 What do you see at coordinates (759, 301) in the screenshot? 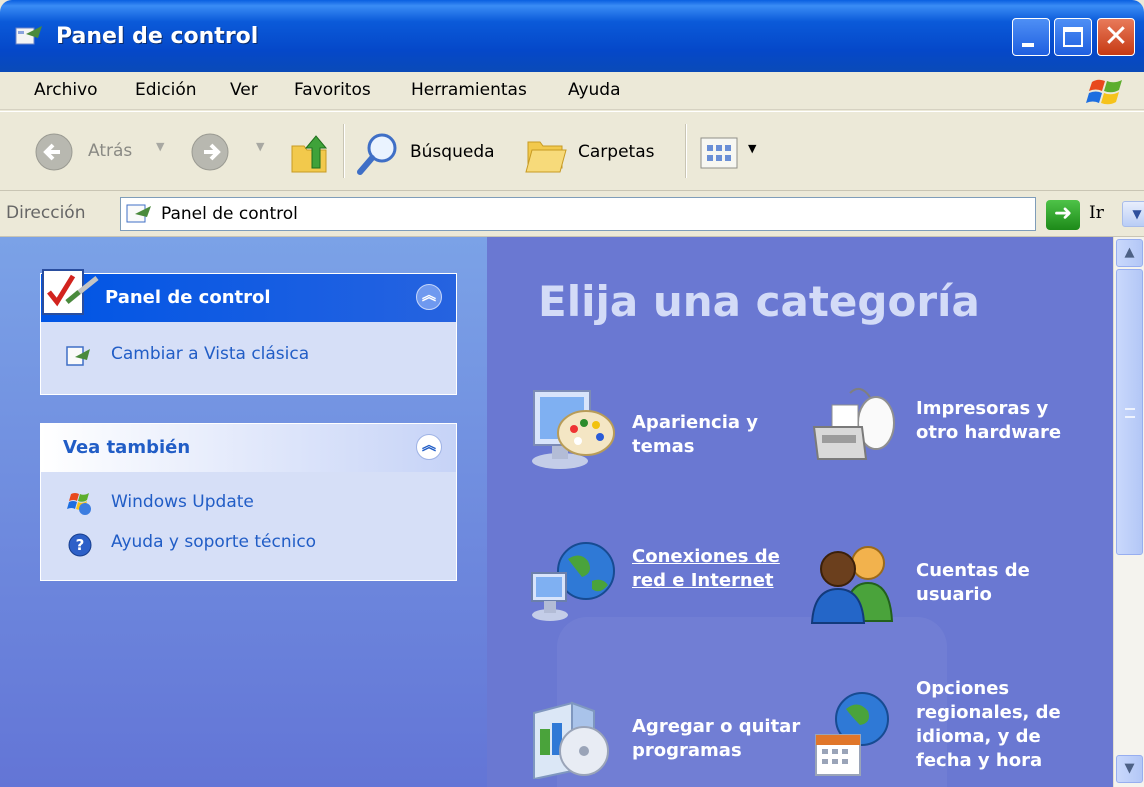
I see `page-heading: Elija una categoría` at bounding box center [759, 301].